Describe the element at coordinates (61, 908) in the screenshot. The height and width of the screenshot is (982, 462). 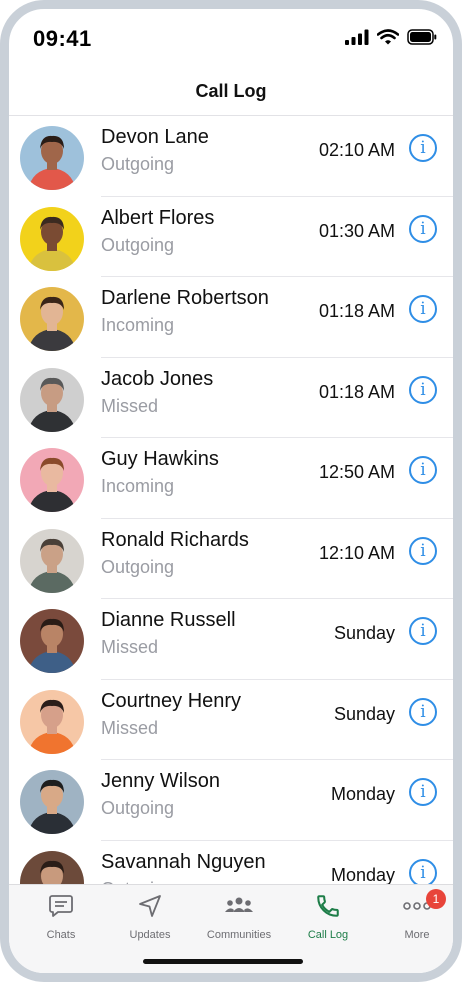
I see `chat-icon` at that location.